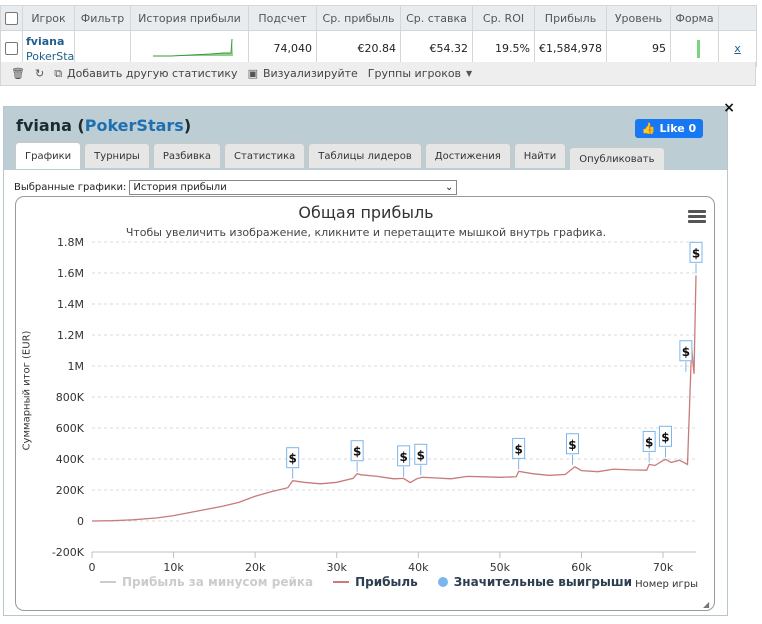 The height and width of the screenshot is (624, 762). Describe the element at coordinates (265, 155) in the screenshot. I see `tab-statistics: Статистика` at that location.